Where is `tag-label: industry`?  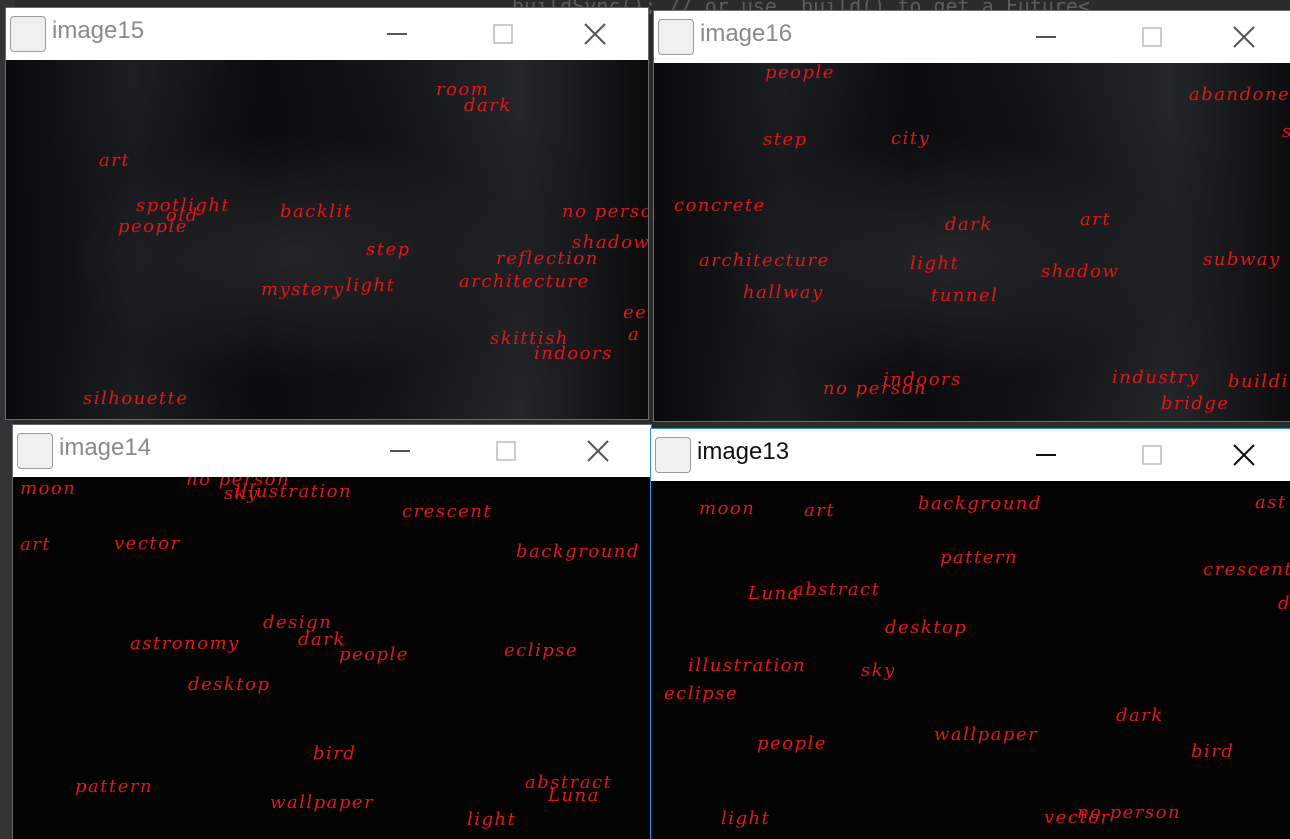 tag-label: industry is located at coordinates (1156, 377).